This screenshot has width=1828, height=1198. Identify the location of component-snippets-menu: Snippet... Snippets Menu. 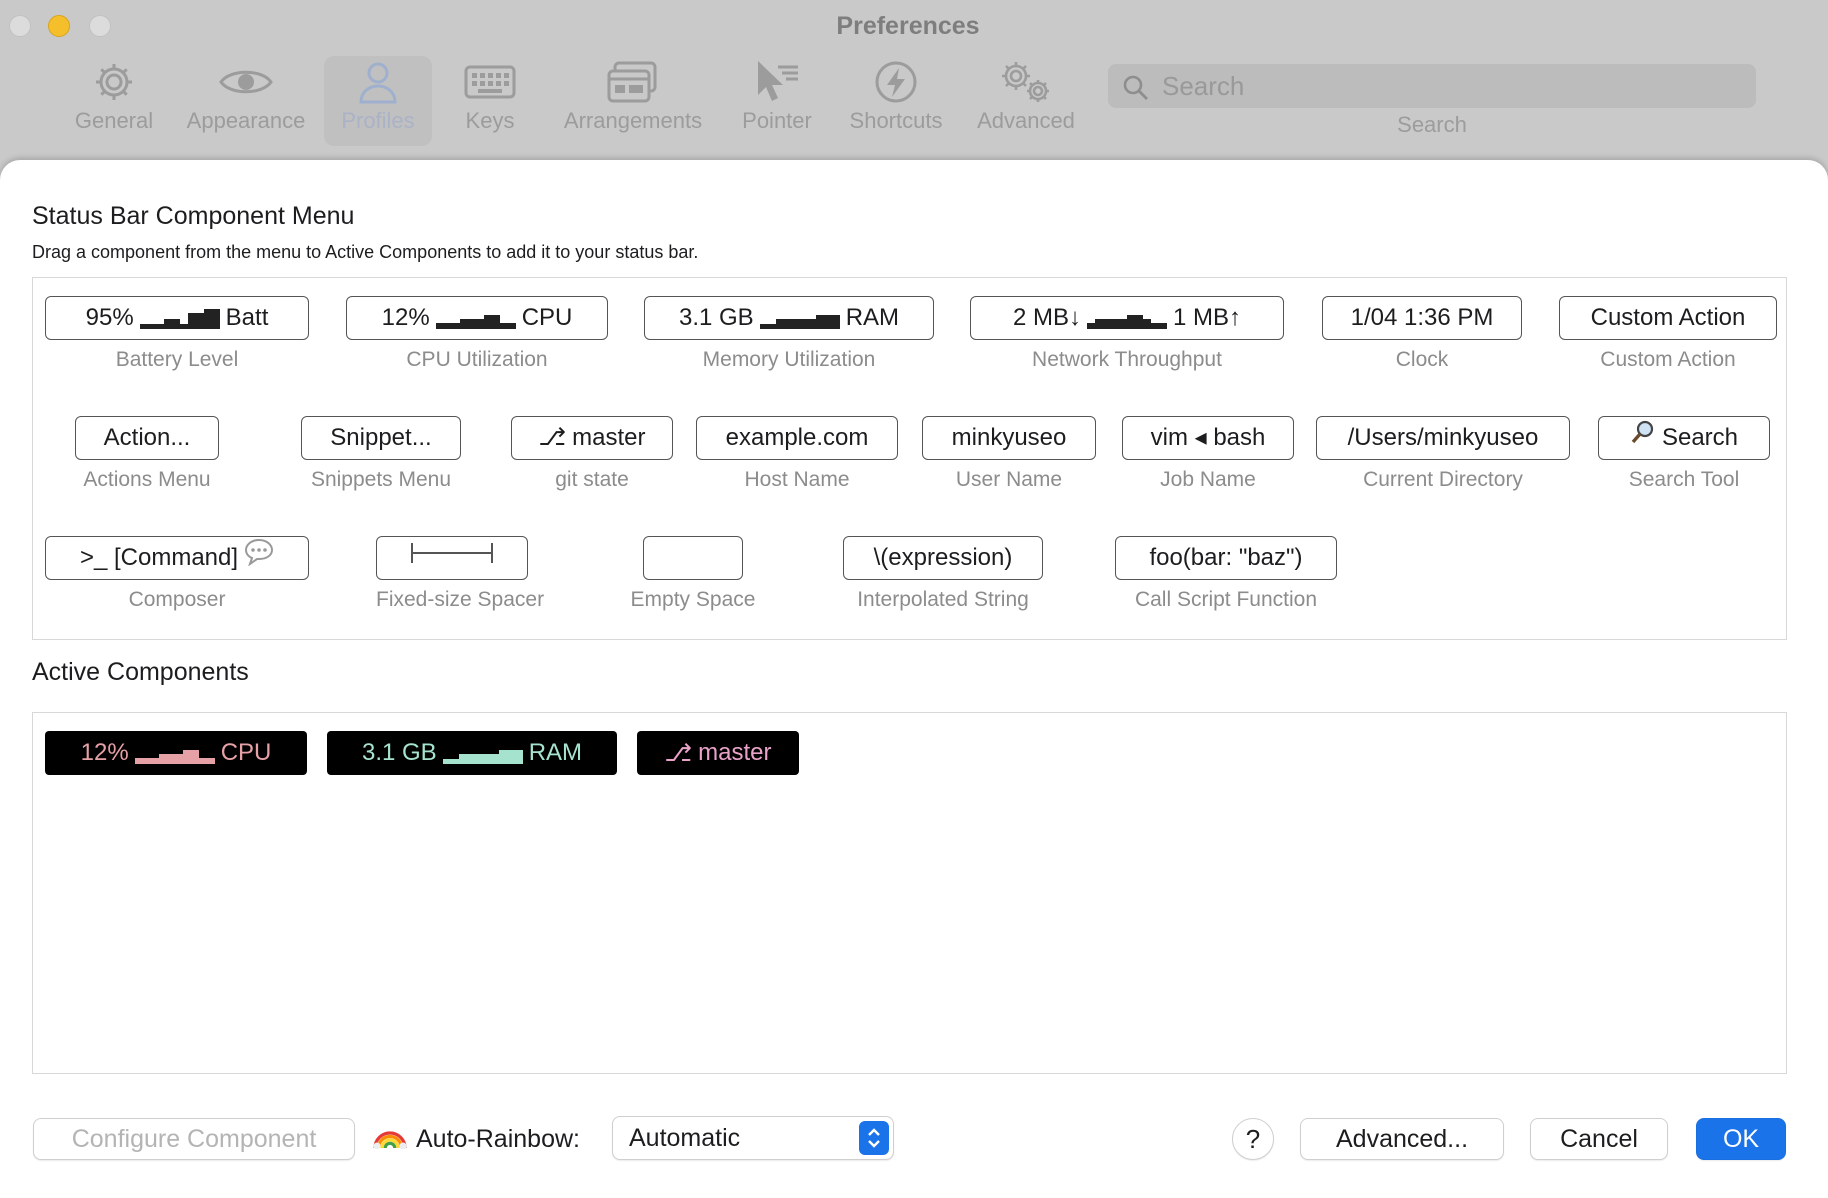
(381, 454).